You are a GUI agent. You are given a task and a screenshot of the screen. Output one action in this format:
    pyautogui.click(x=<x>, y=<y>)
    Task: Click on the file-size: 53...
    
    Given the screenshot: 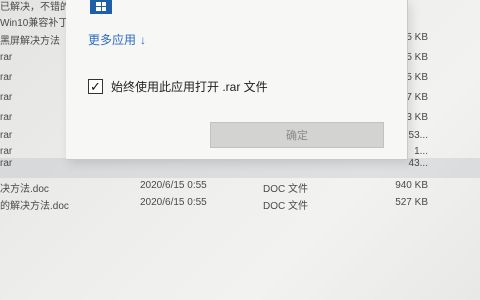 What is the action you would take?
    pyautogui.click(x=418, y=135)
    